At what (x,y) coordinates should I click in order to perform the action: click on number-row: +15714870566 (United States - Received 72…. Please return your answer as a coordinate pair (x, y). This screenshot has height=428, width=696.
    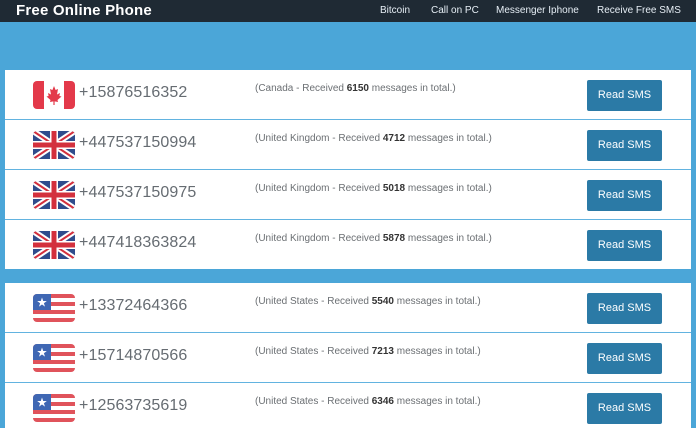
    Looking at the image, I should click on (348, 358).